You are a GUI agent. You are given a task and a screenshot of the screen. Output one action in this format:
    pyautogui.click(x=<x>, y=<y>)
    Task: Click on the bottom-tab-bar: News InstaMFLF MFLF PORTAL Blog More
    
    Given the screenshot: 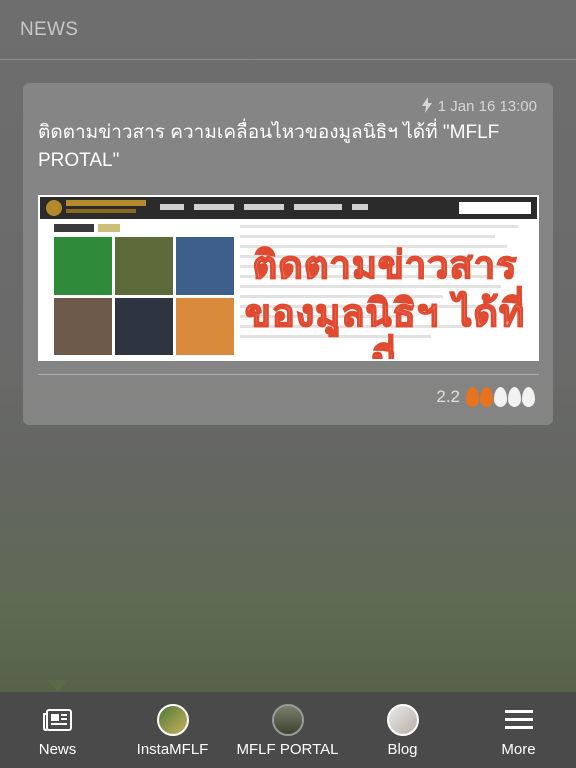 What is the action you would take?
    pyautogui.click(x=288, y=730)
    